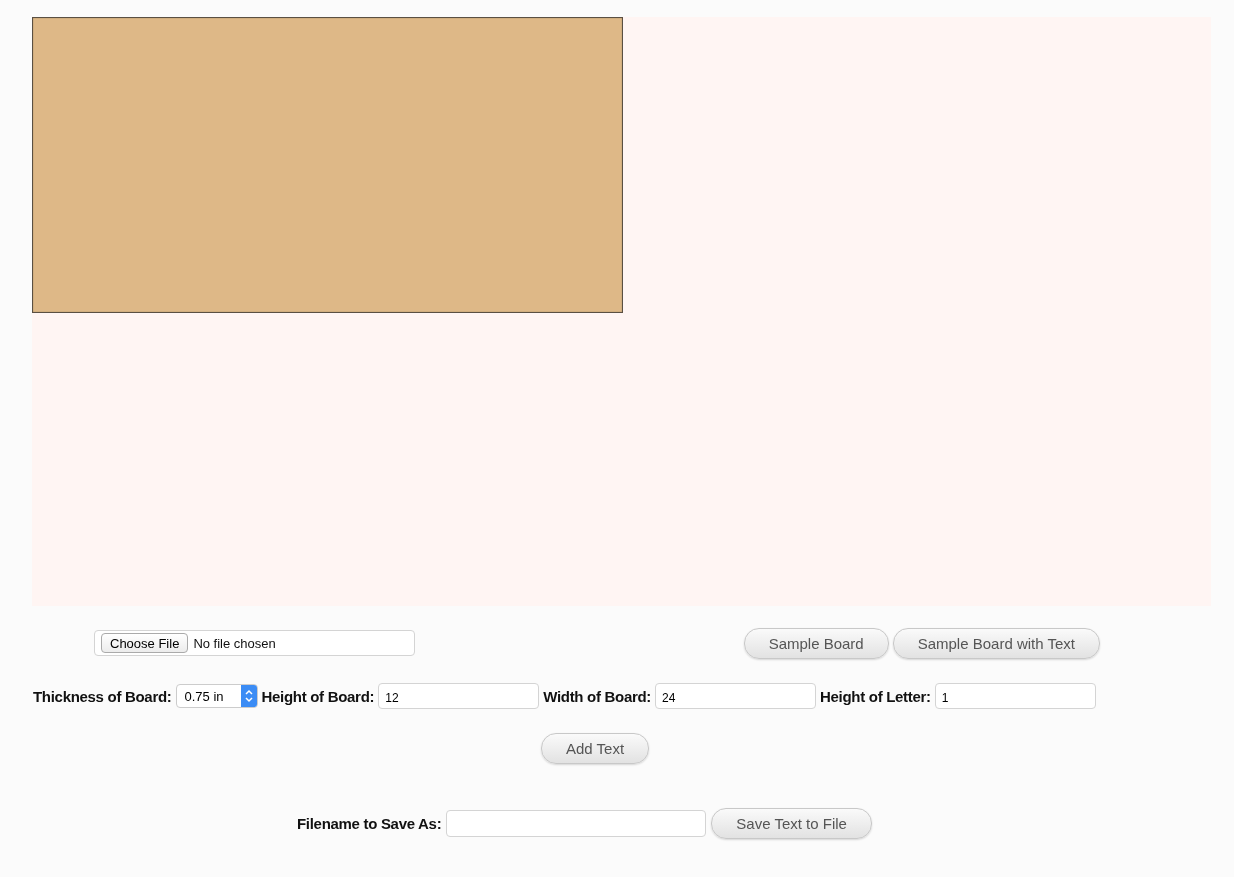  Describe the element at coordinates (1015, 696) in the screenshot. I see `input-field: 1` at that location.